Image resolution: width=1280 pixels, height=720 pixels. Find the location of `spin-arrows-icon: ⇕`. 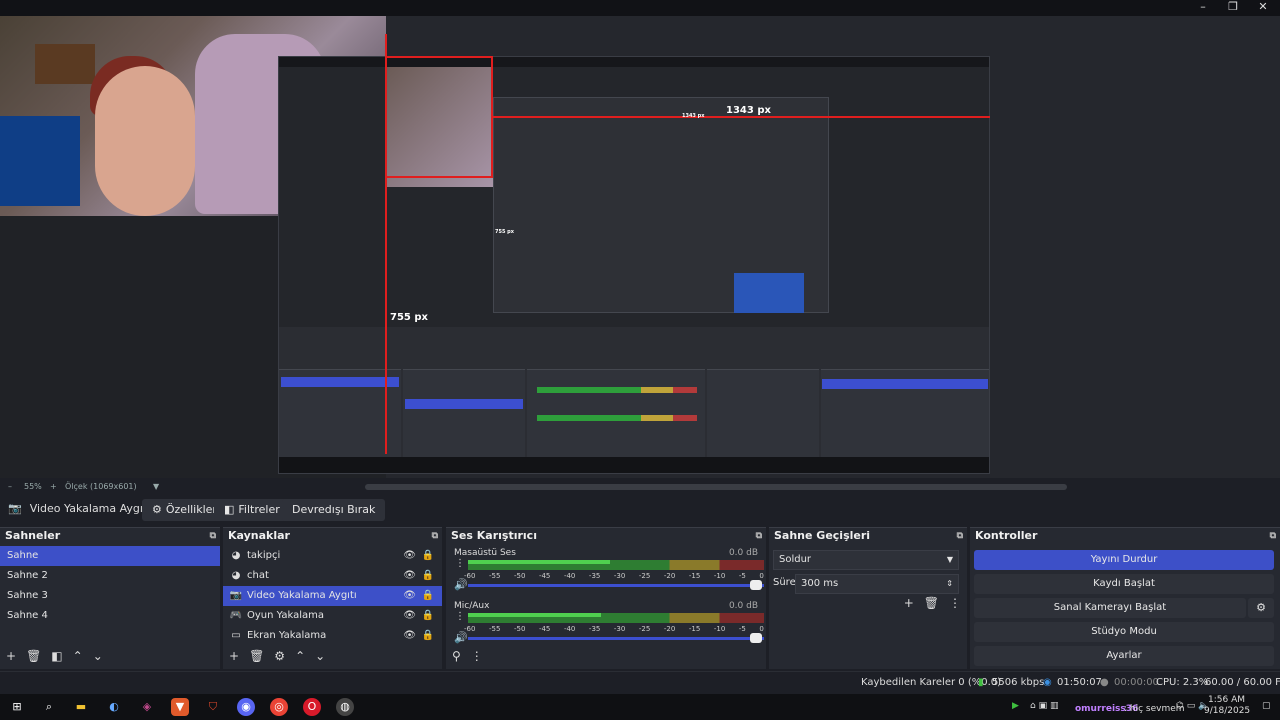

spin-arrows-icon: ⇕ is located at coordinates (949, 584).